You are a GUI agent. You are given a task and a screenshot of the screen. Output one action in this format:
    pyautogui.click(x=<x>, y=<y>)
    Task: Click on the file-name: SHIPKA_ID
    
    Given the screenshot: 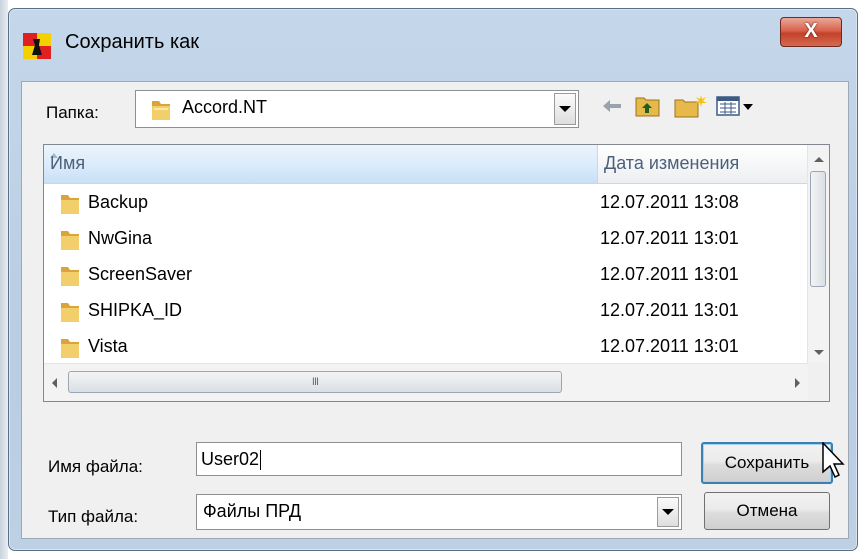 What is the action you would take?
    pyautogui.click(x=135, y=310)
    